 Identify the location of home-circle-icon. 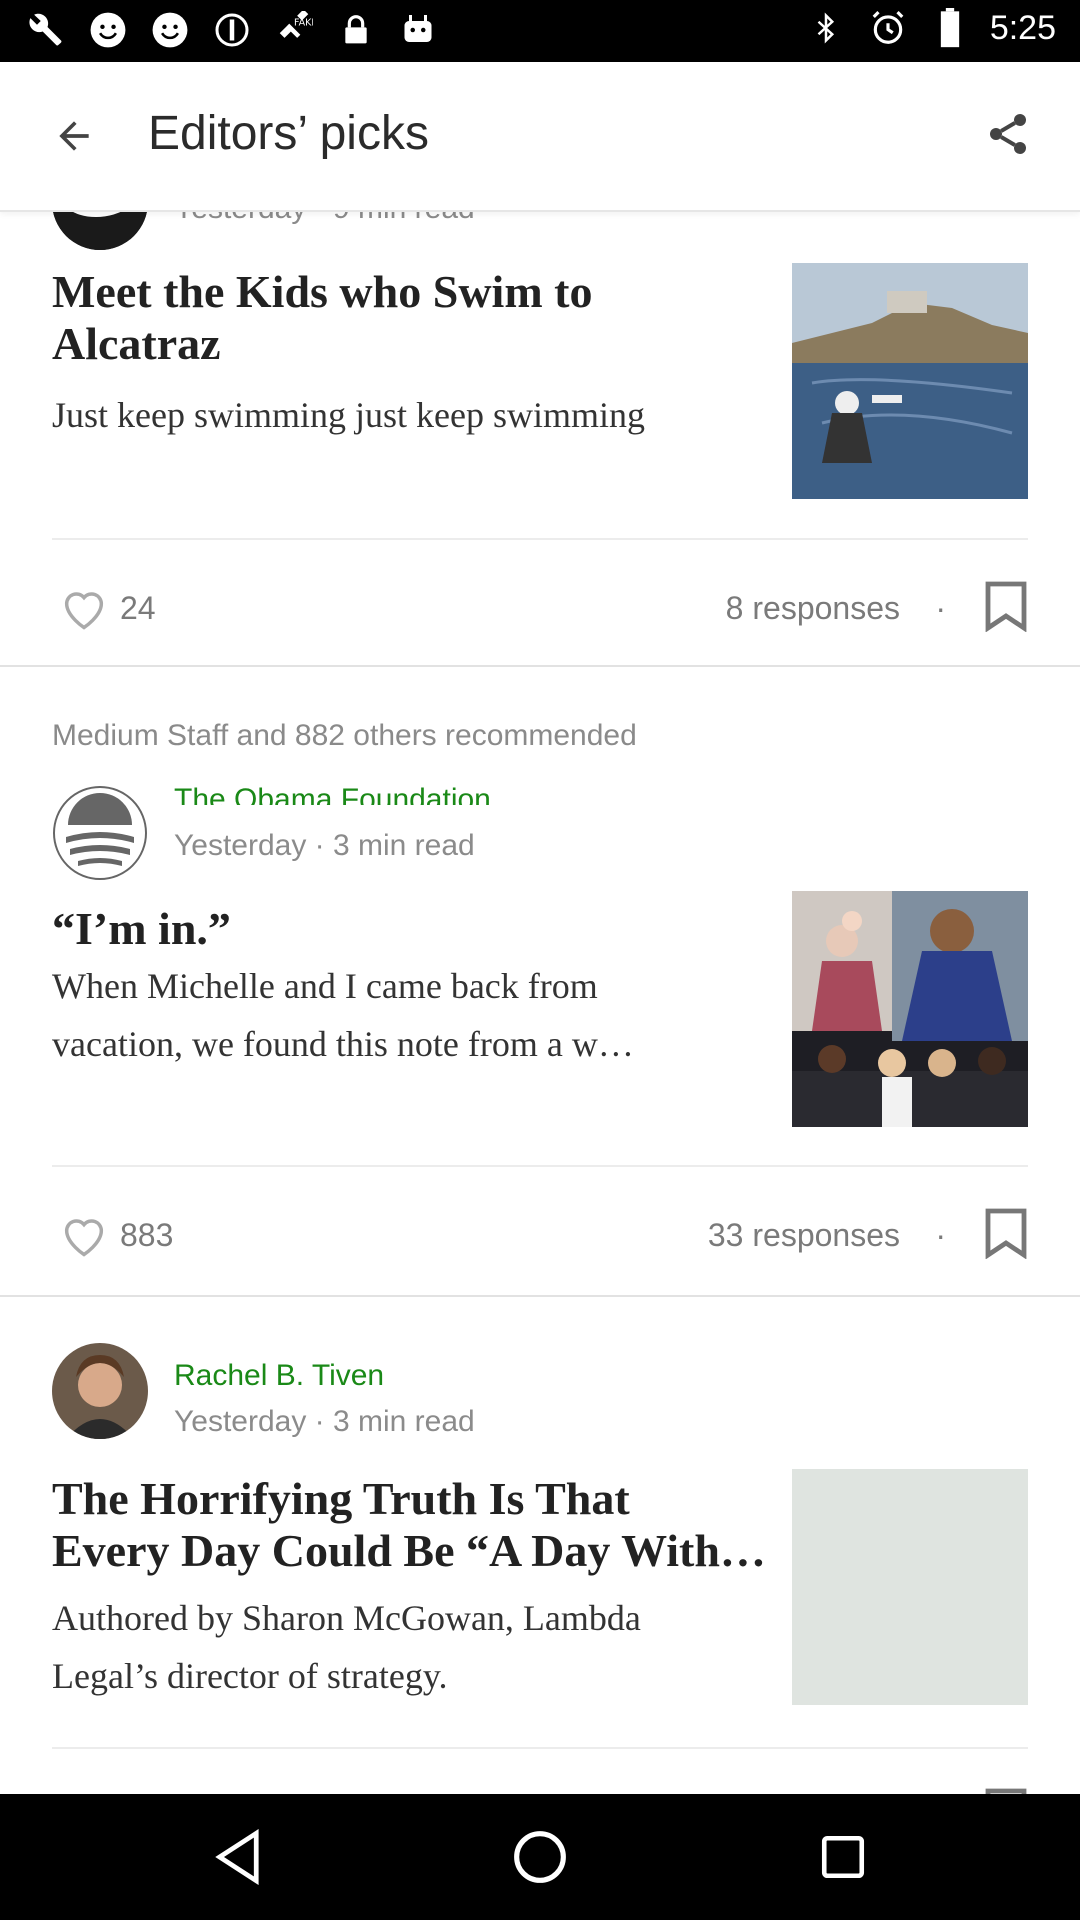
(540, 1857).